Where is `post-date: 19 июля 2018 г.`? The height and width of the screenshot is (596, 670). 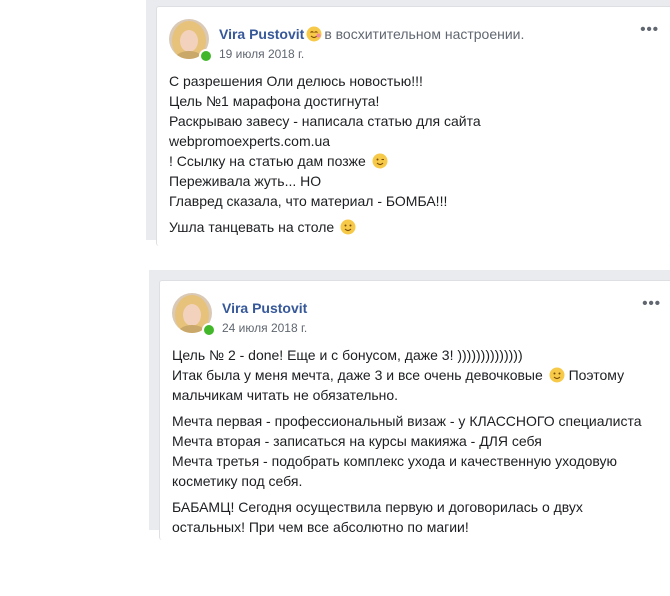
post-date: 19 июля 2018 г. is located at coordinates (261, 54).